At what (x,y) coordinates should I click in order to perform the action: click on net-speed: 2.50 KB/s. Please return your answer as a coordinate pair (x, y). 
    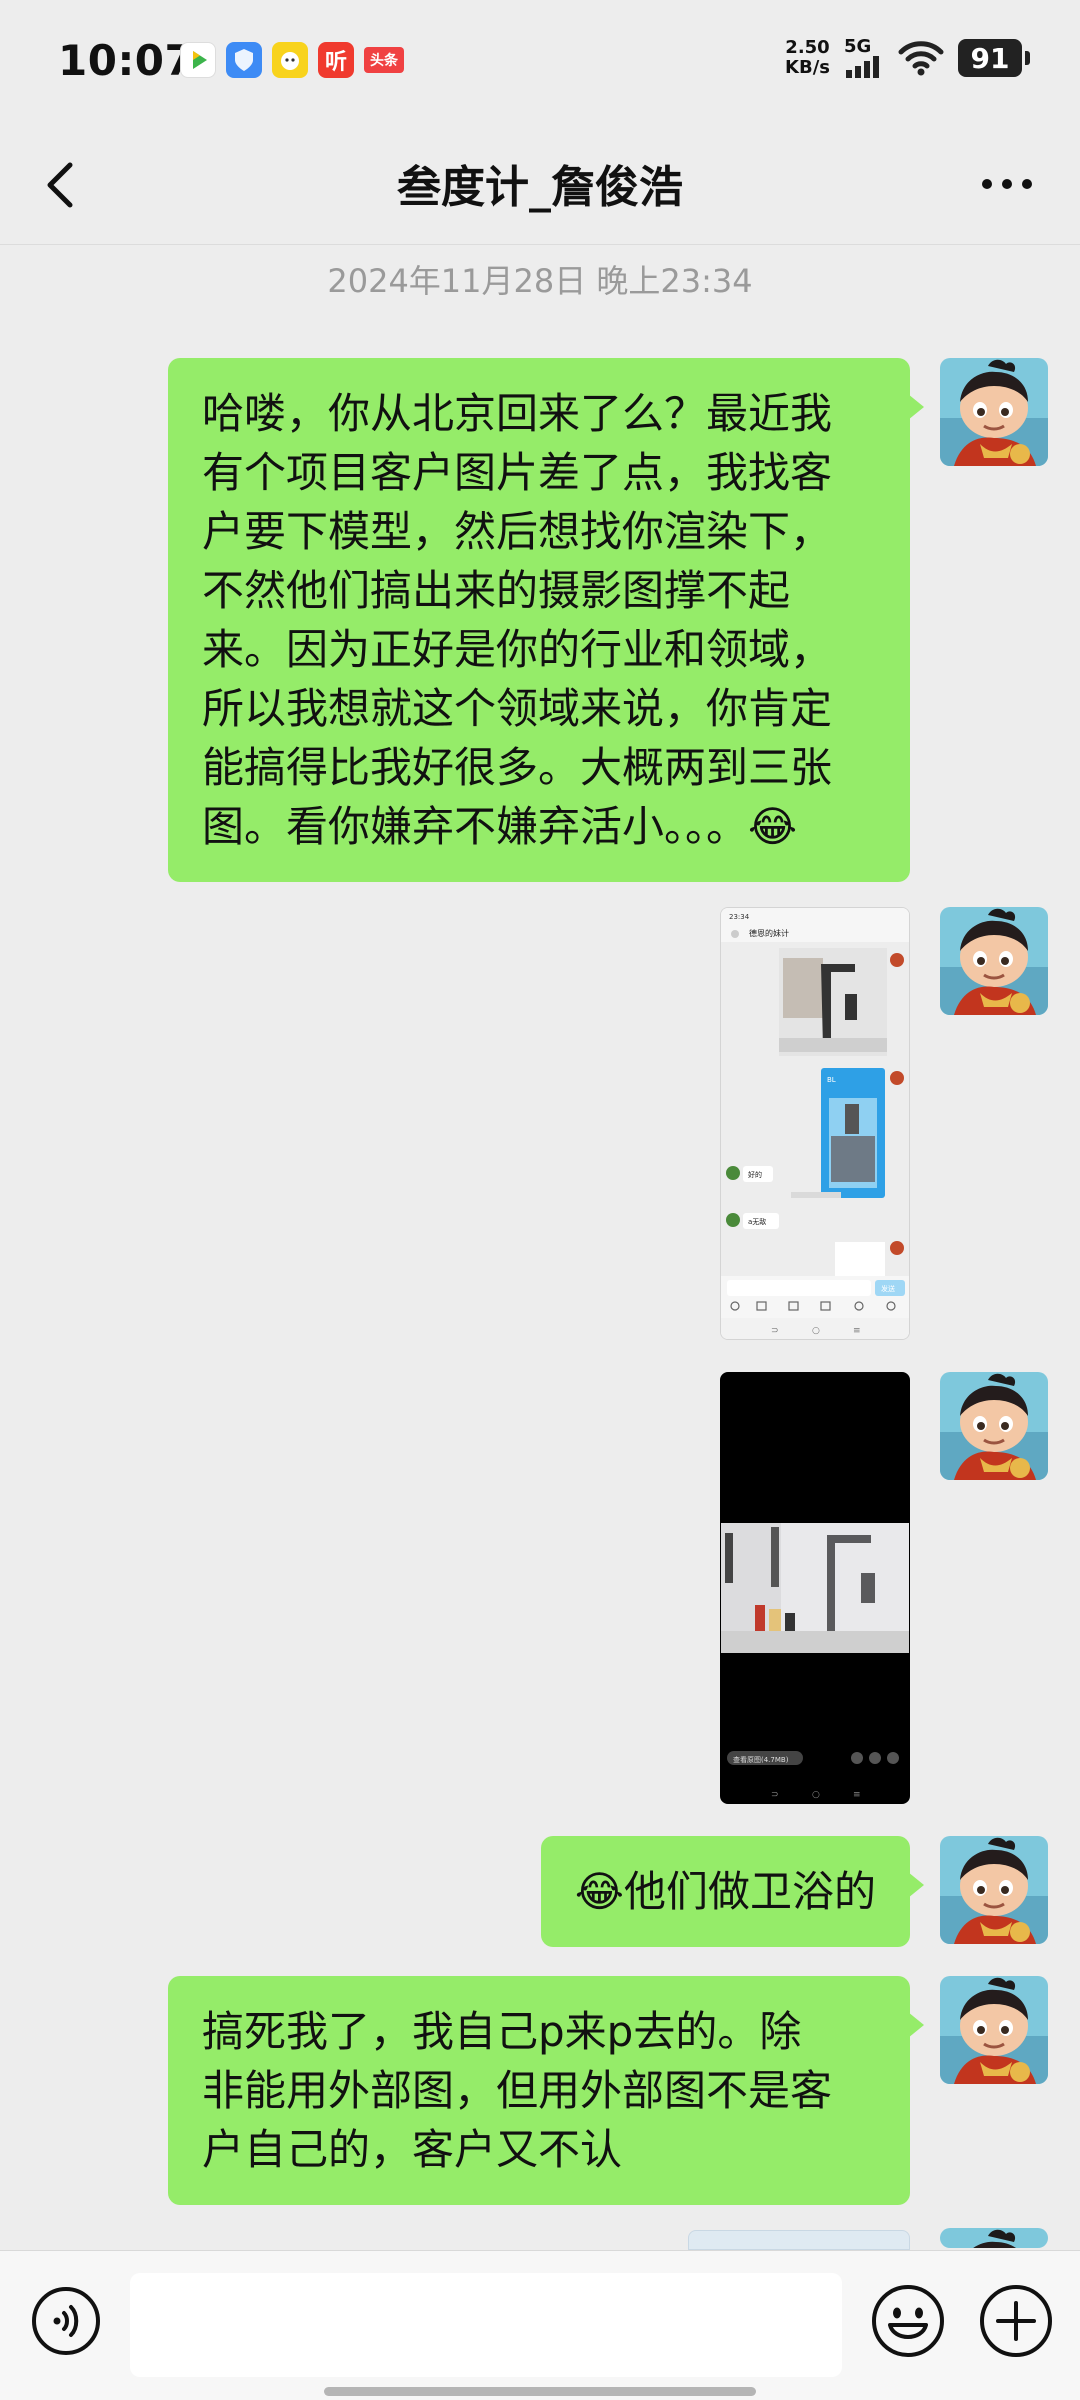
    Looking at the image, I should click on (807, 57).